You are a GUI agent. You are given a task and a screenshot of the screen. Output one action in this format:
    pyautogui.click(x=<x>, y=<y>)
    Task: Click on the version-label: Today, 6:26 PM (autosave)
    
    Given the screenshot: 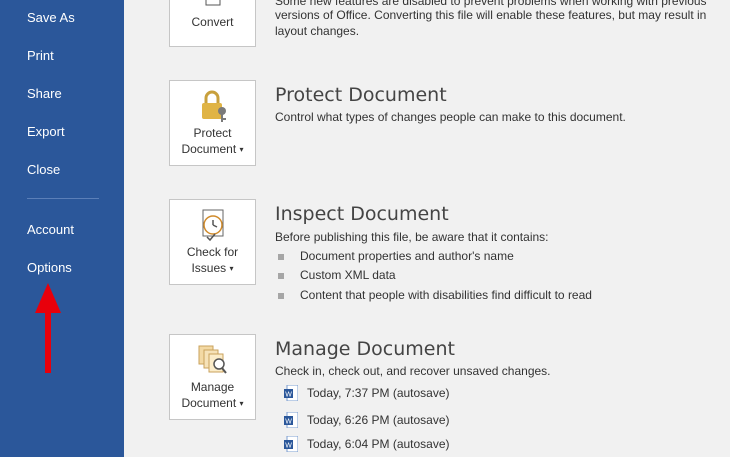 What is the action you would take?
    pyautogui.click(x=378, y=420)
    